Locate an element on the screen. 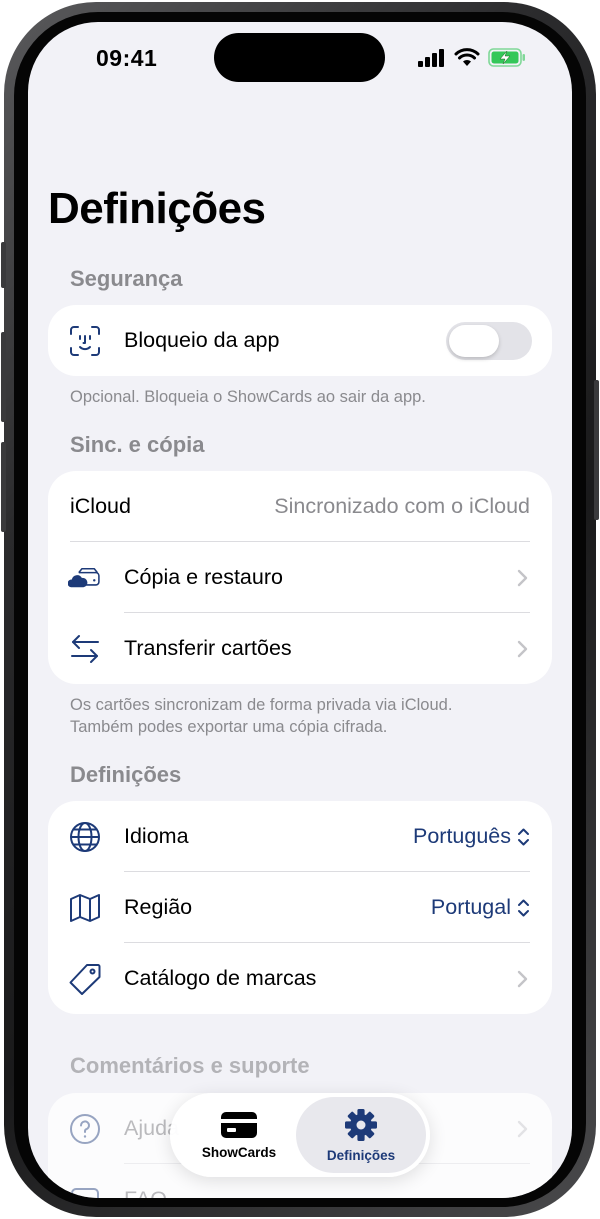 This screenshot has height=1219, width=600. wifi-icon is located at coordinates (467, 57).